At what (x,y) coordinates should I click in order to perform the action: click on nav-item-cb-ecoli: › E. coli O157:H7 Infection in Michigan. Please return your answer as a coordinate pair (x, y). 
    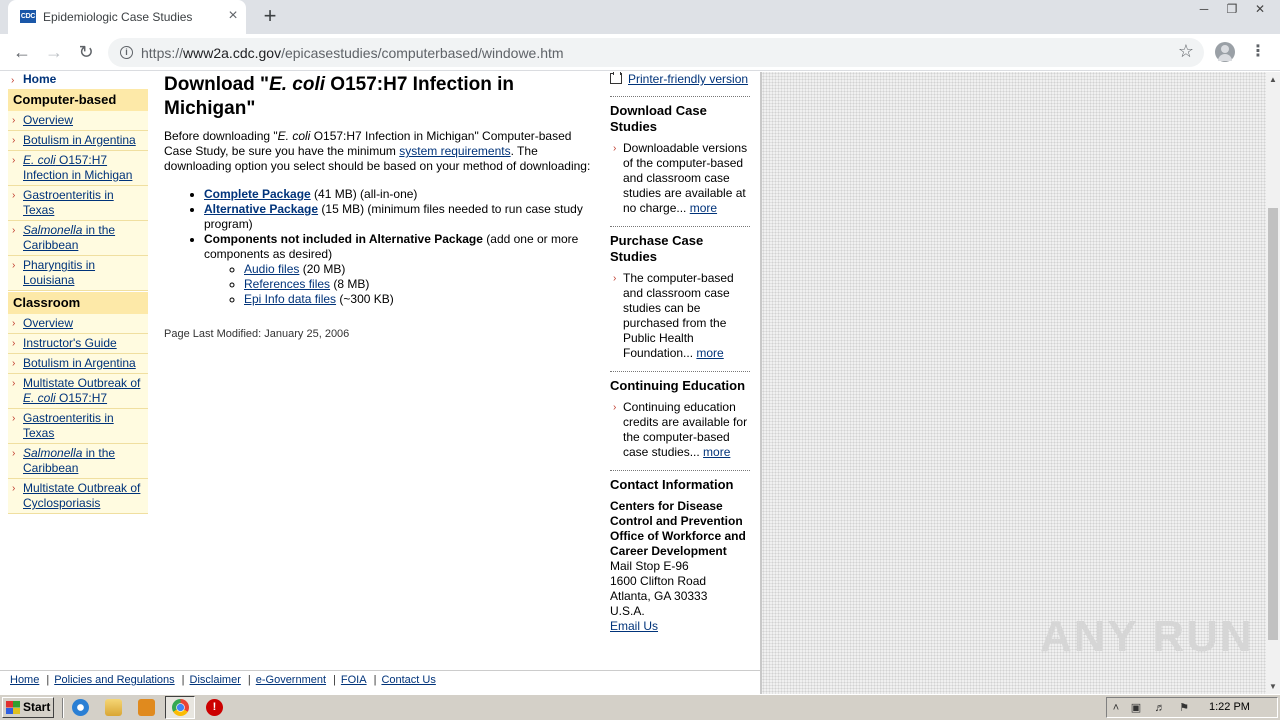
    Looking at the image, I should click on (78, 168).